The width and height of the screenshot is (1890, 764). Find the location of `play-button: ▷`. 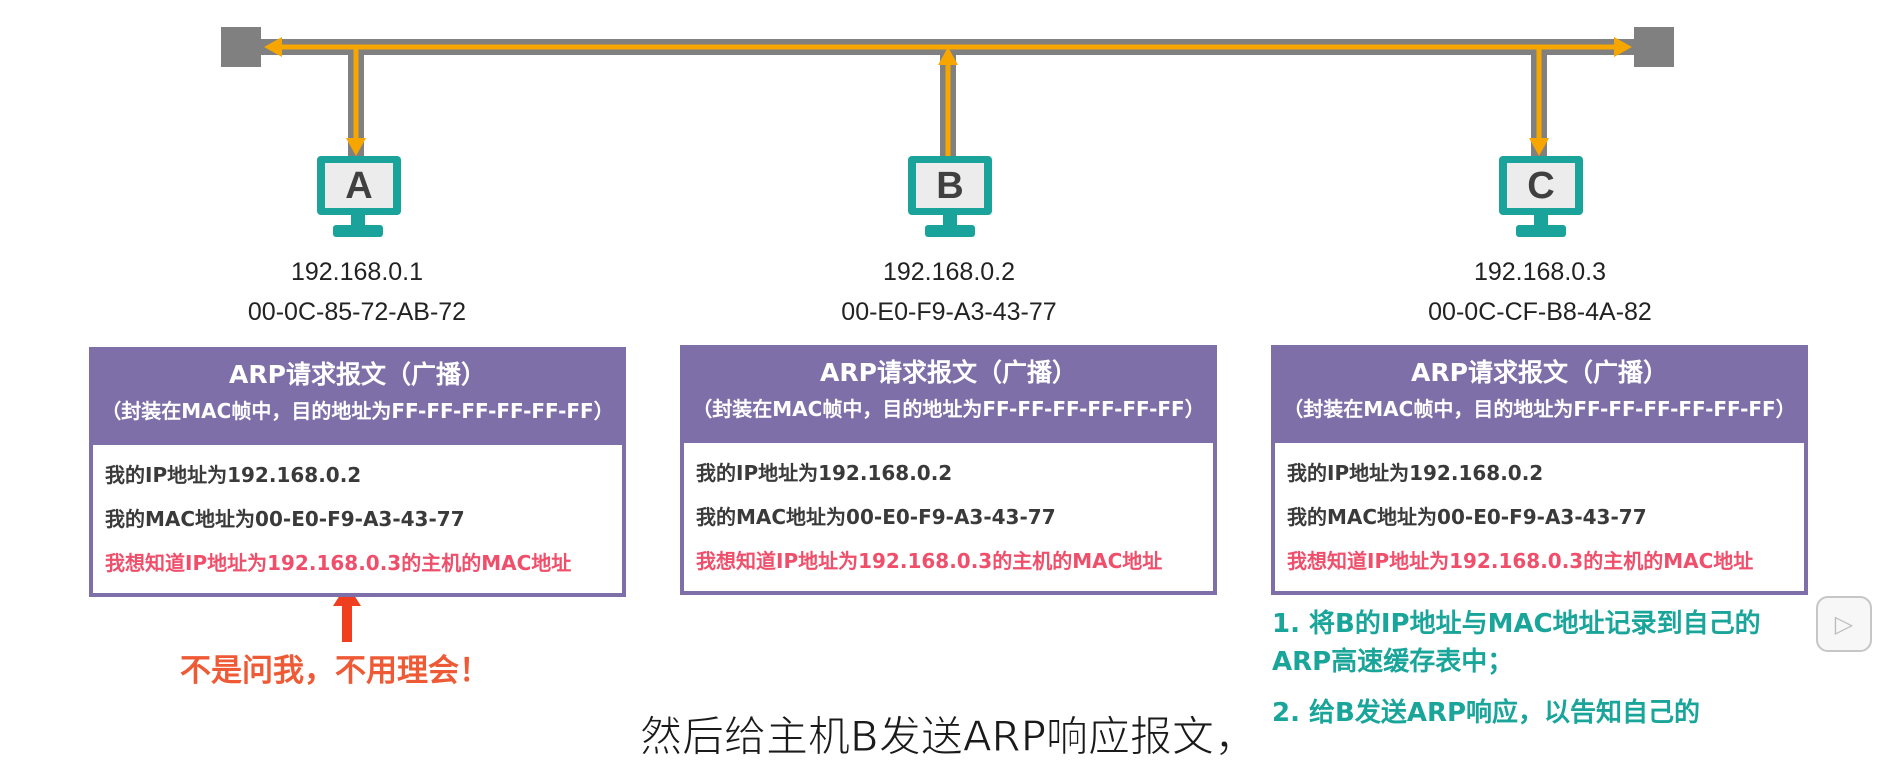

play-button: ▷ is located at coordinates (1844, 624).